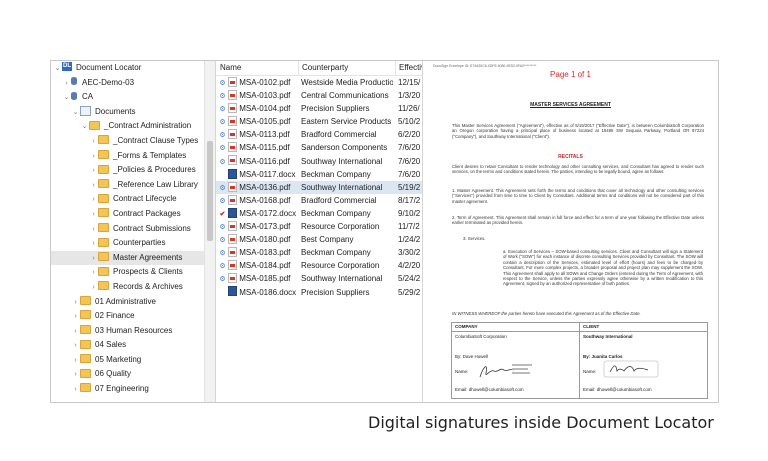  I want to click on word-file-icon, so click(233, 212).